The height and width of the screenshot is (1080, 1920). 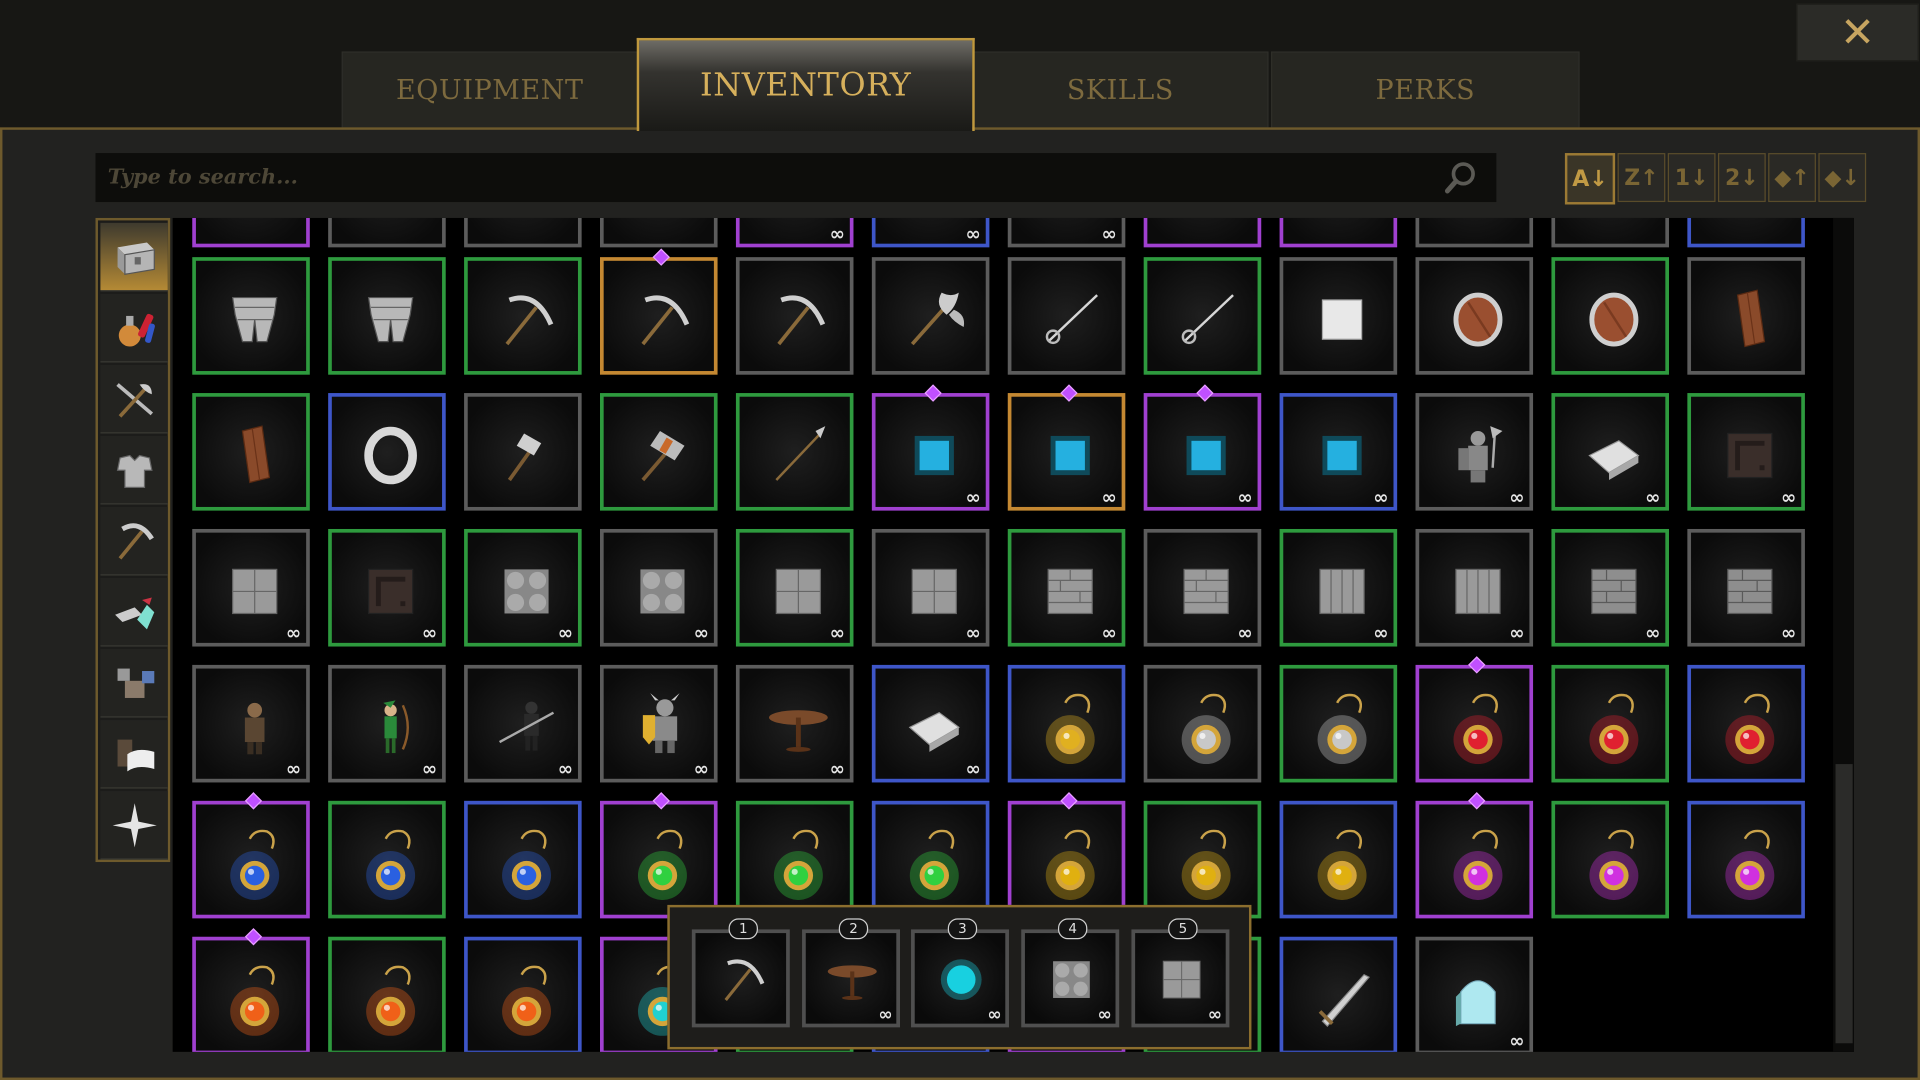 I want to click on close-button: ✕, so click(x=1857, y=32).